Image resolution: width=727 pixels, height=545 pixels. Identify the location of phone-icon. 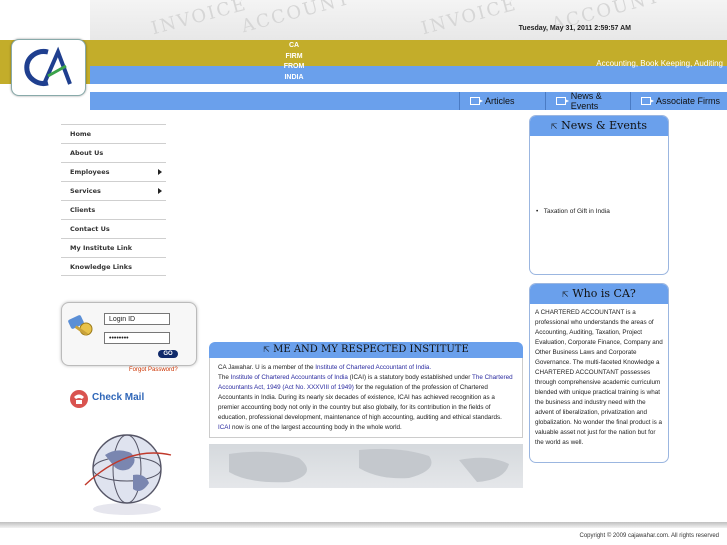
(79, 399).